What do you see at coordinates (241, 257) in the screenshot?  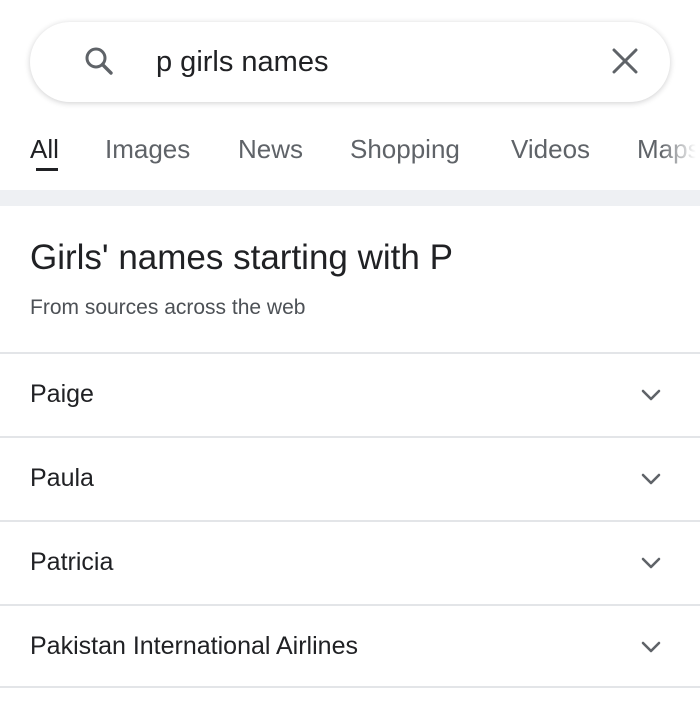 I see `section-title: Girls' names starting with P` at bounding box center [241, 257].